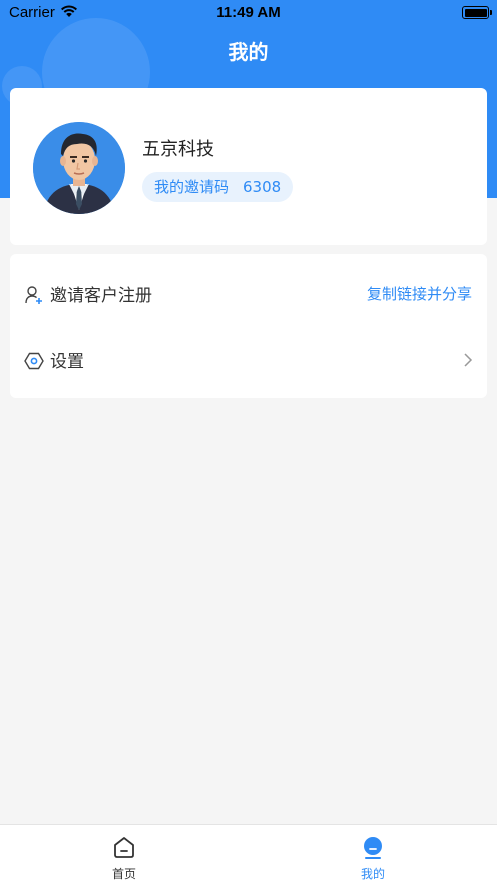 The image size is (497, 883). I want to click on hexagon-settings-icon, so click(34, 361).